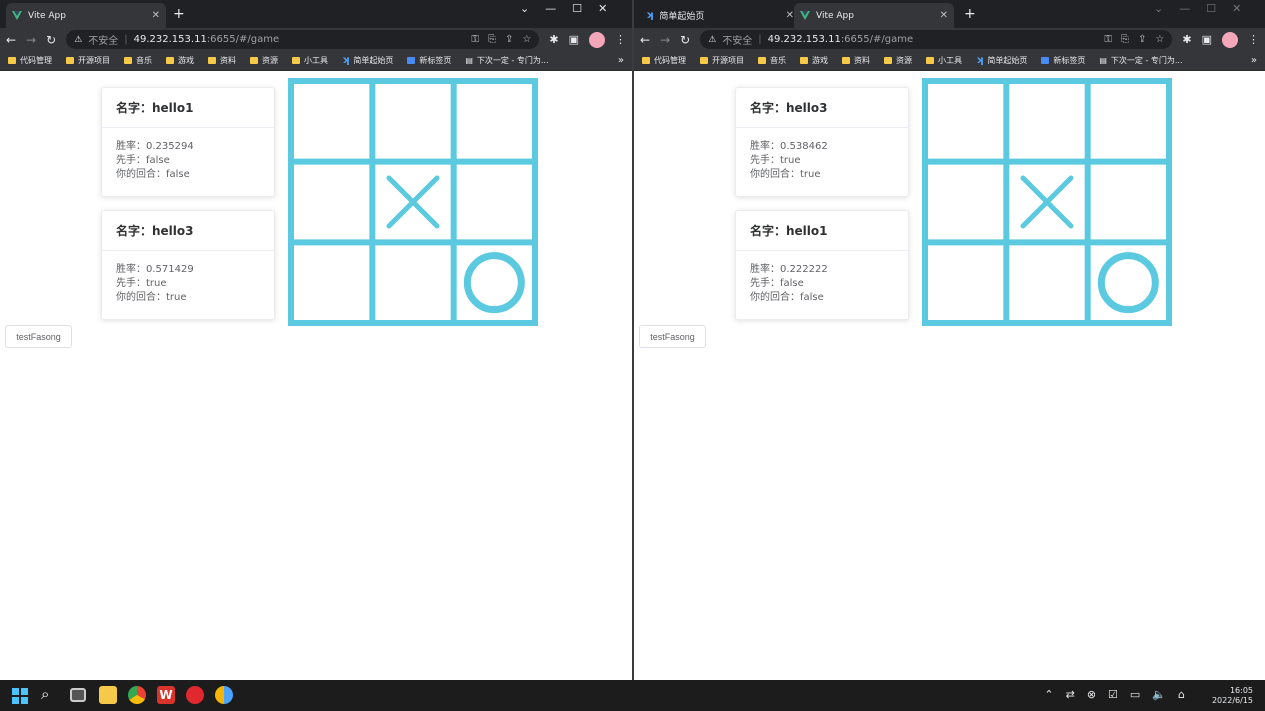  What do you see at coordinates (1181, 694) in the screenshot?
I see `network-icon: ⌂` at bounding box center [1181, 694].